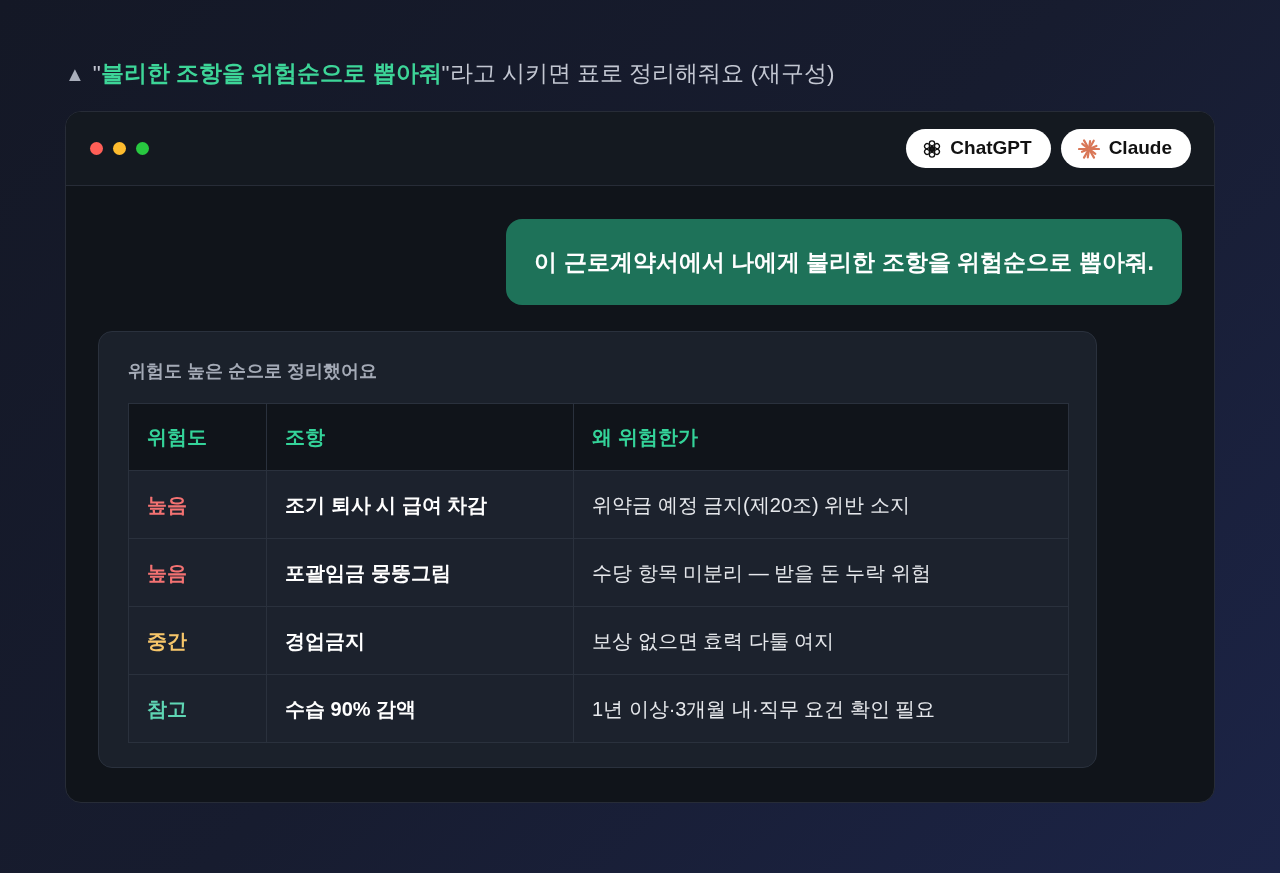  What do you see at coordinates (821, 640) in the screenshot?
I see `table-cell: 보상 없으면 효력 다툴 여지` at bounding box center [821, 640].